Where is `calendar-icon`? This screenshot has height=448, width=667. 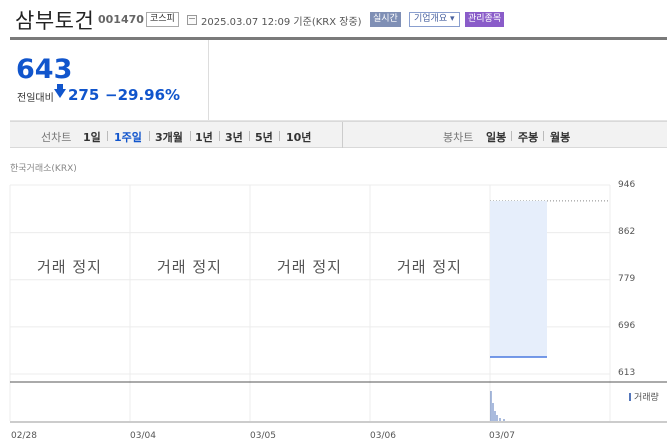
calendar-icon is located at coordinates (192, 20).